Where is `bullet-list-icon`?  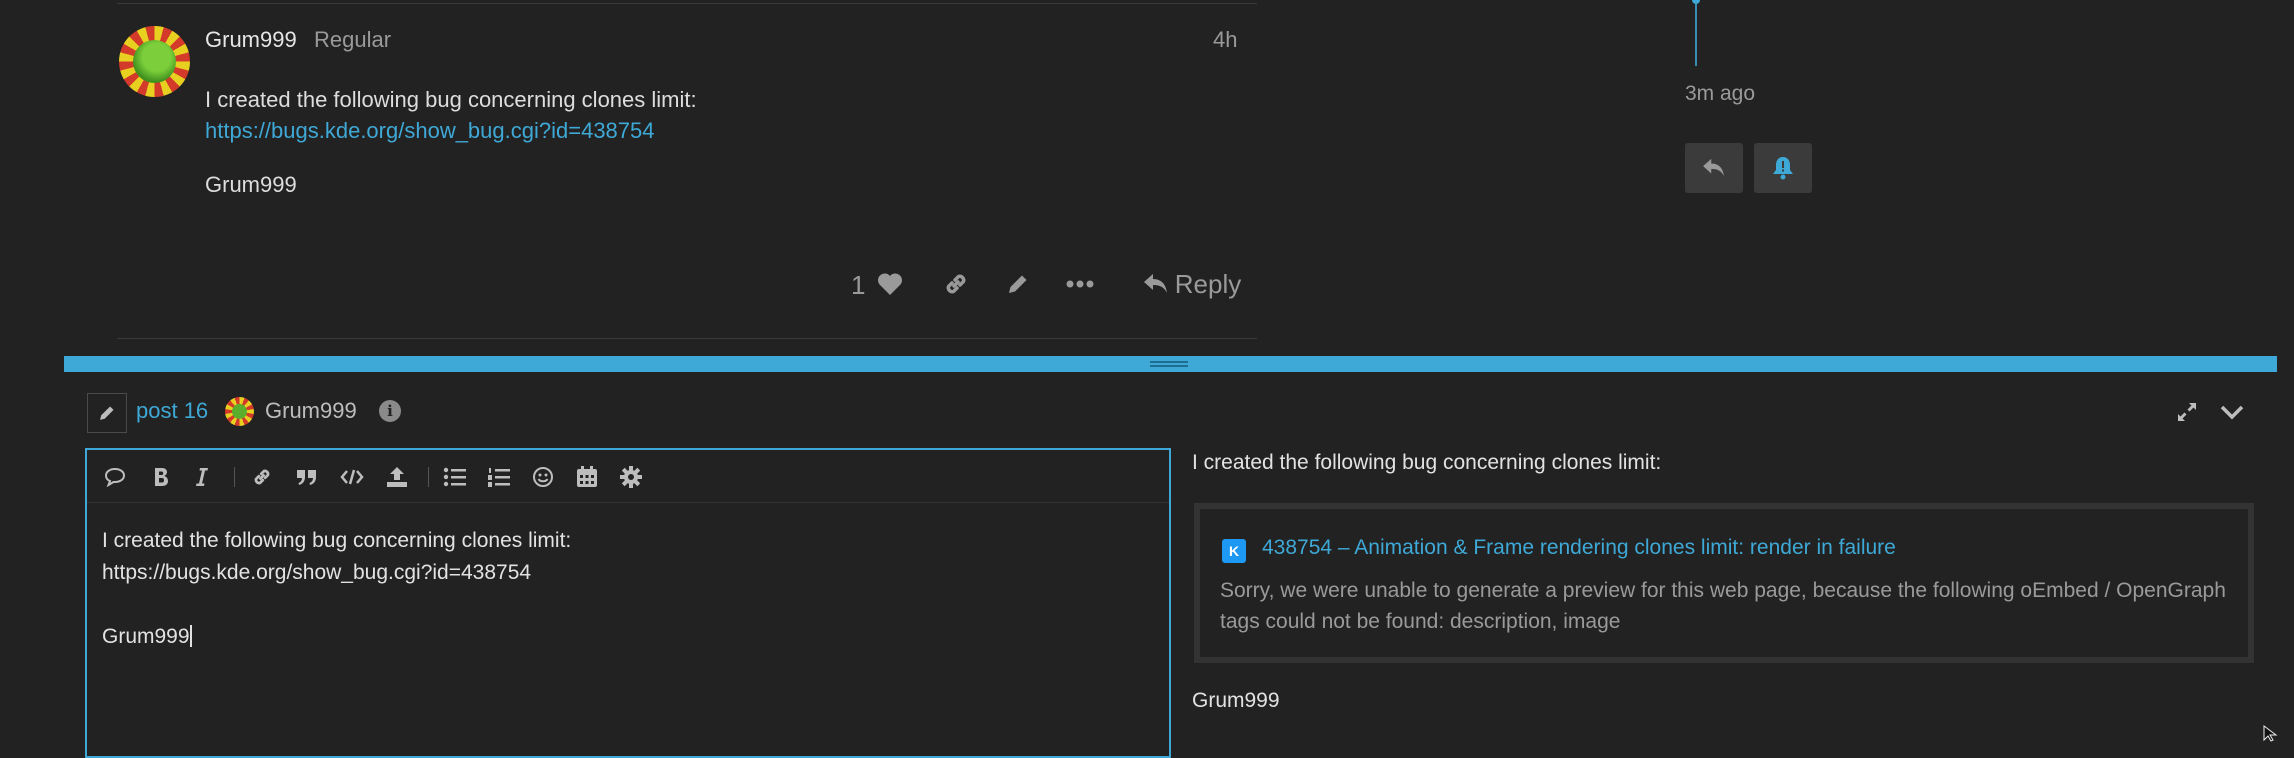 bullet-list-icon is located at coordinates (454, 477).